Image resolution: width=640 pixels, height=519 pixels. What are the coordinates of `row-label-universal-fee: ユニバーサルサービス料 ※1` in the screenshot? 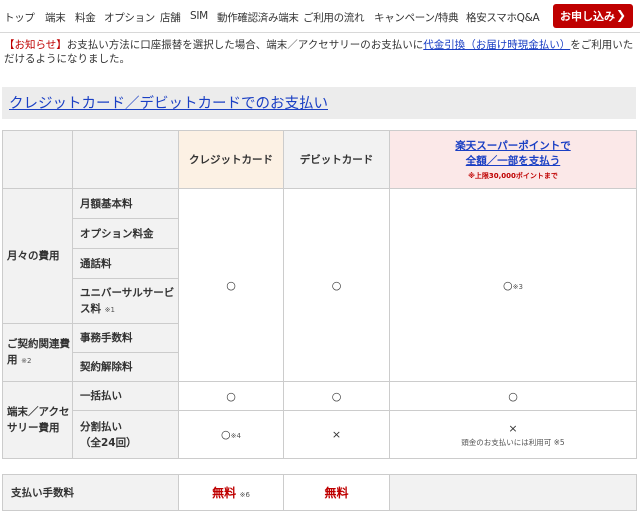 It's located at (125, 301).